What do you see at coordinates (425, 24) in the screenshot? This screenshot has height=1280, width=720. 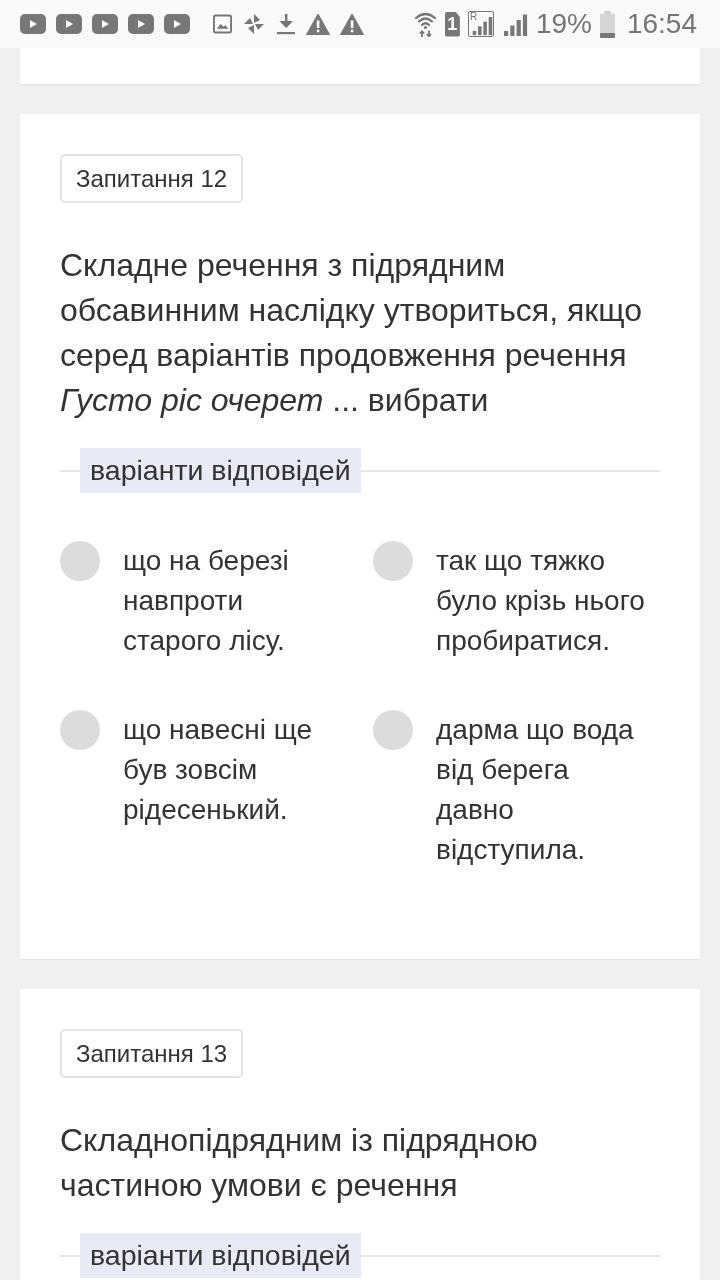 I see `wifi-icon` at bounding box center [425, 24].